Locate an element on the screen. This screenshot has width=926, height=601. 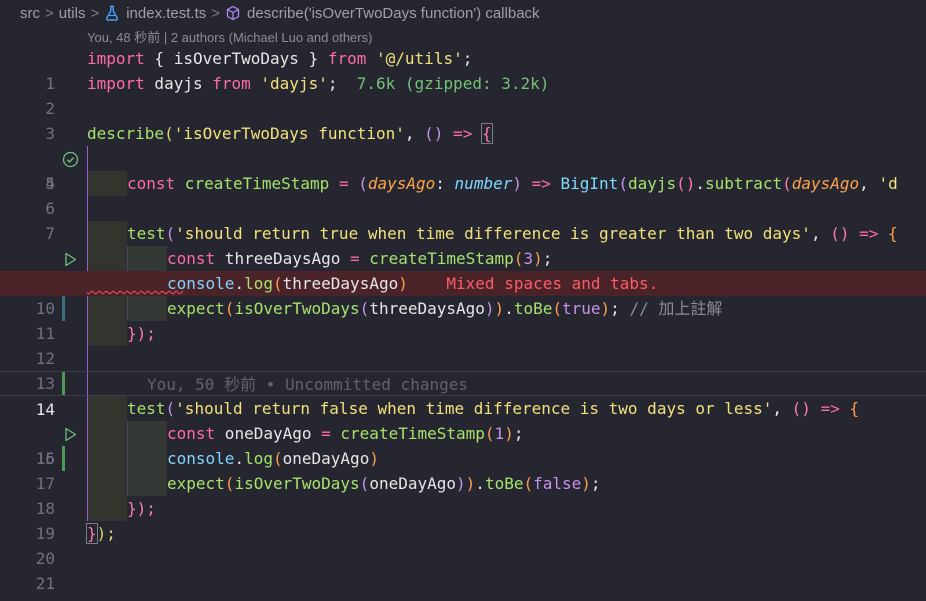
code-line: 16 const oneDayAgo = createTimeStamp(1); is located at coordinates (463, 444).